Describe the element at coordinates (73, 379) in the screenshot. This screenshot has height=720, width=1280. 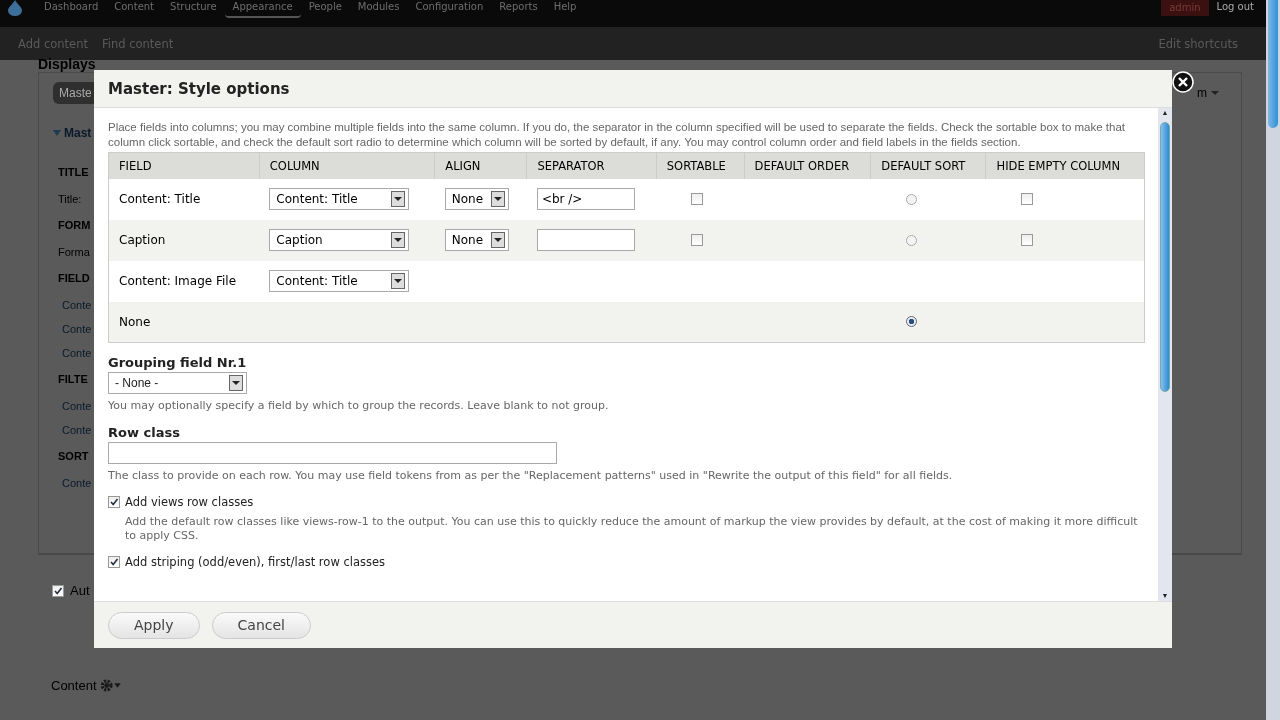
I see `section-heading: FILTE` at that location.